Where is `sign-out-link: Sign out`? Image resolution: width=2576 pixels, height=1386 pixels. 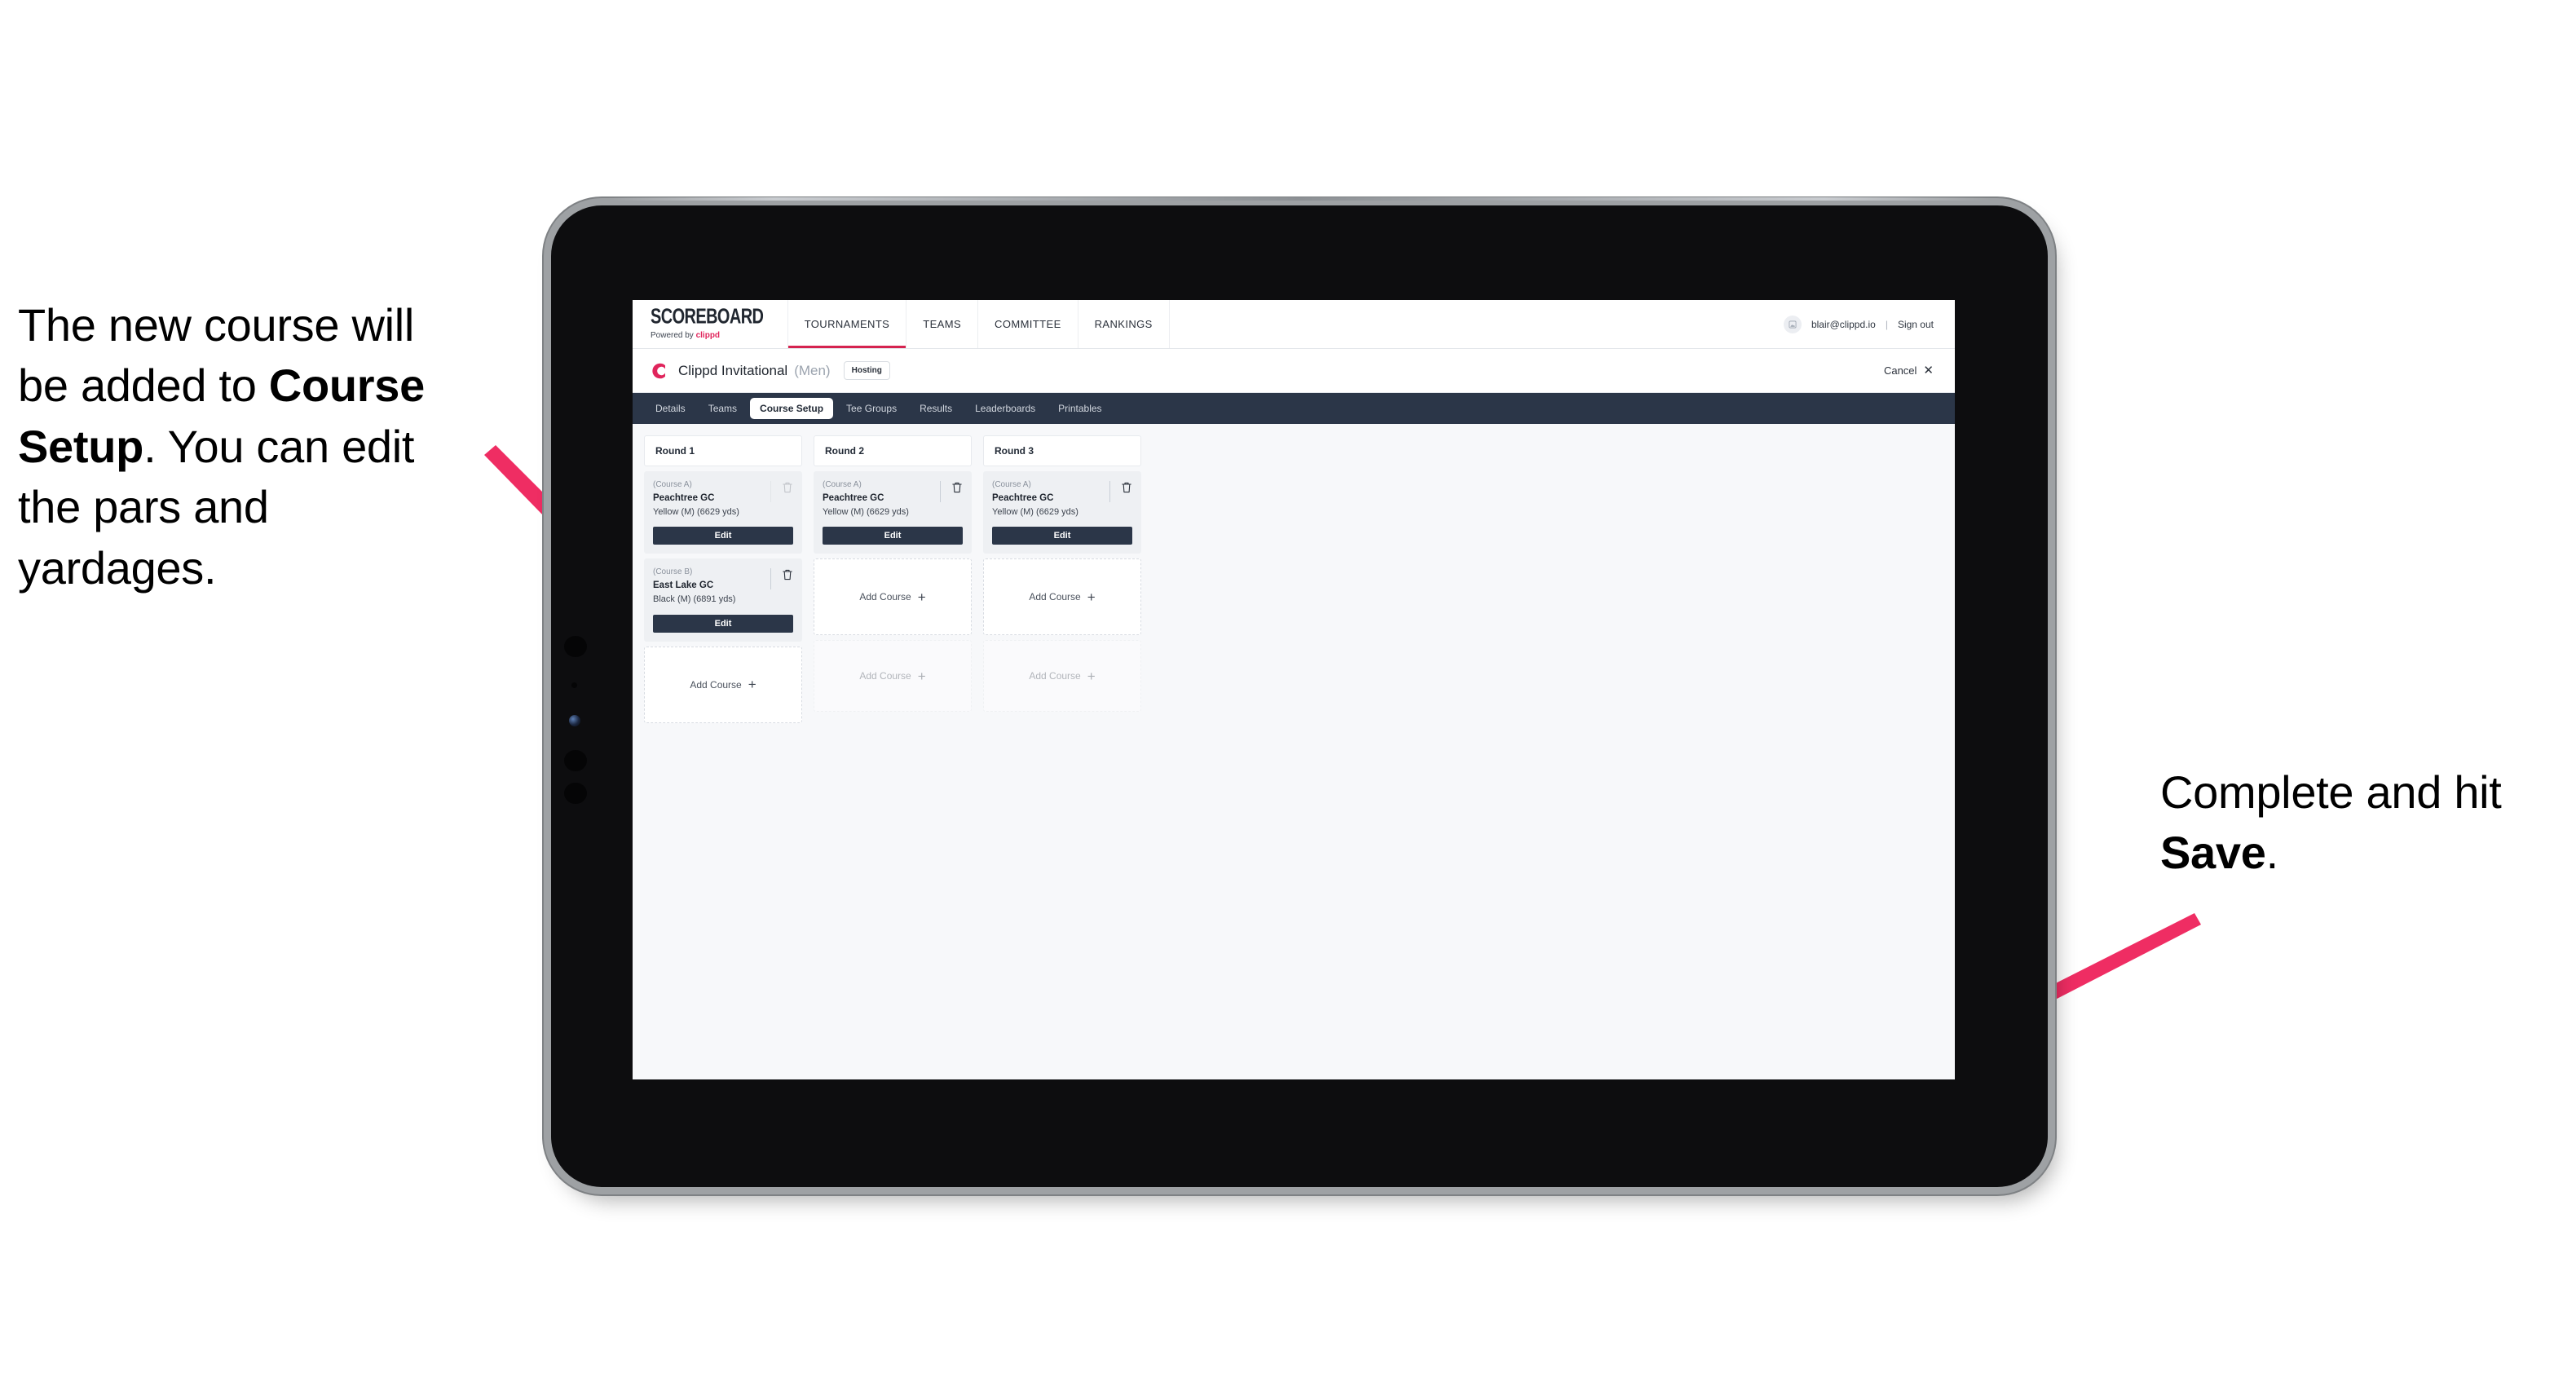 sign-out-link: Sign out is located at coordinates (1916, 324).